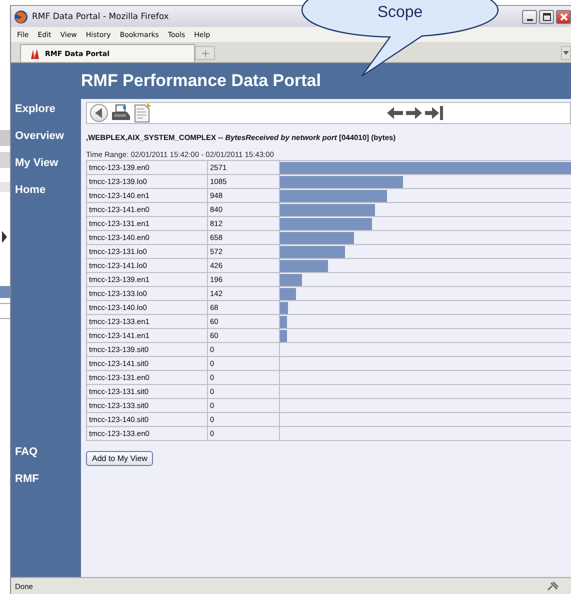 The height and width of the screenshot is (594, 571). What do you see at coordinates (121, 113) in the screenshot?
I see `printer-icon` at bounding box center [121, 113].